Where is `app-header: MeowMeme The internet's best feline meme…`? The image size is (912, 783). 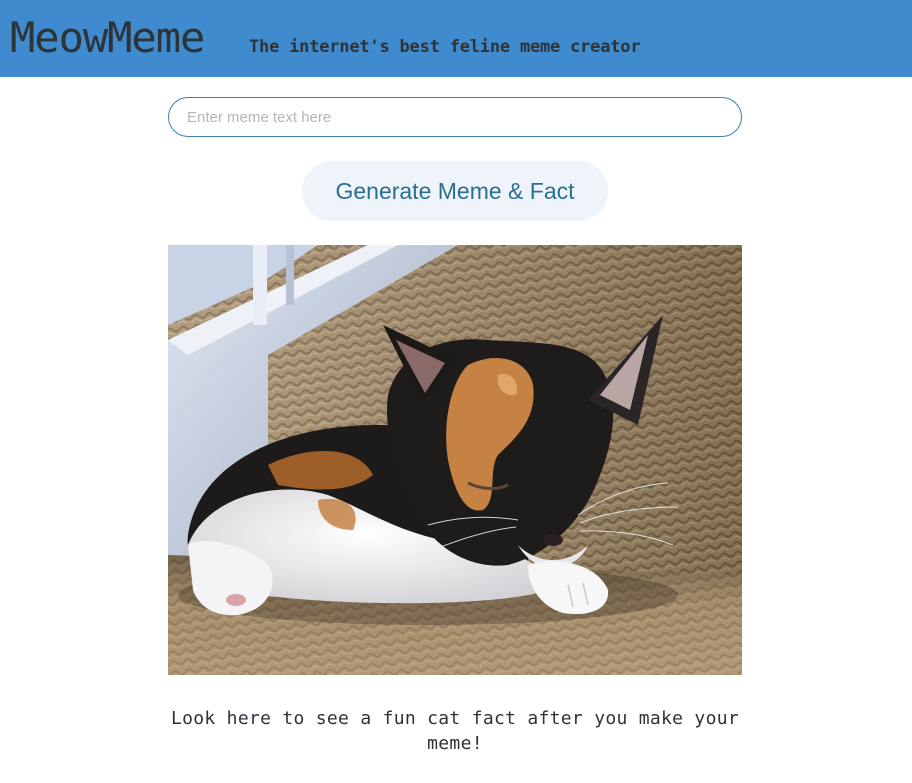 app-header: MeowMeme The internet's best feline meme… is located at coordinates (456, 38).